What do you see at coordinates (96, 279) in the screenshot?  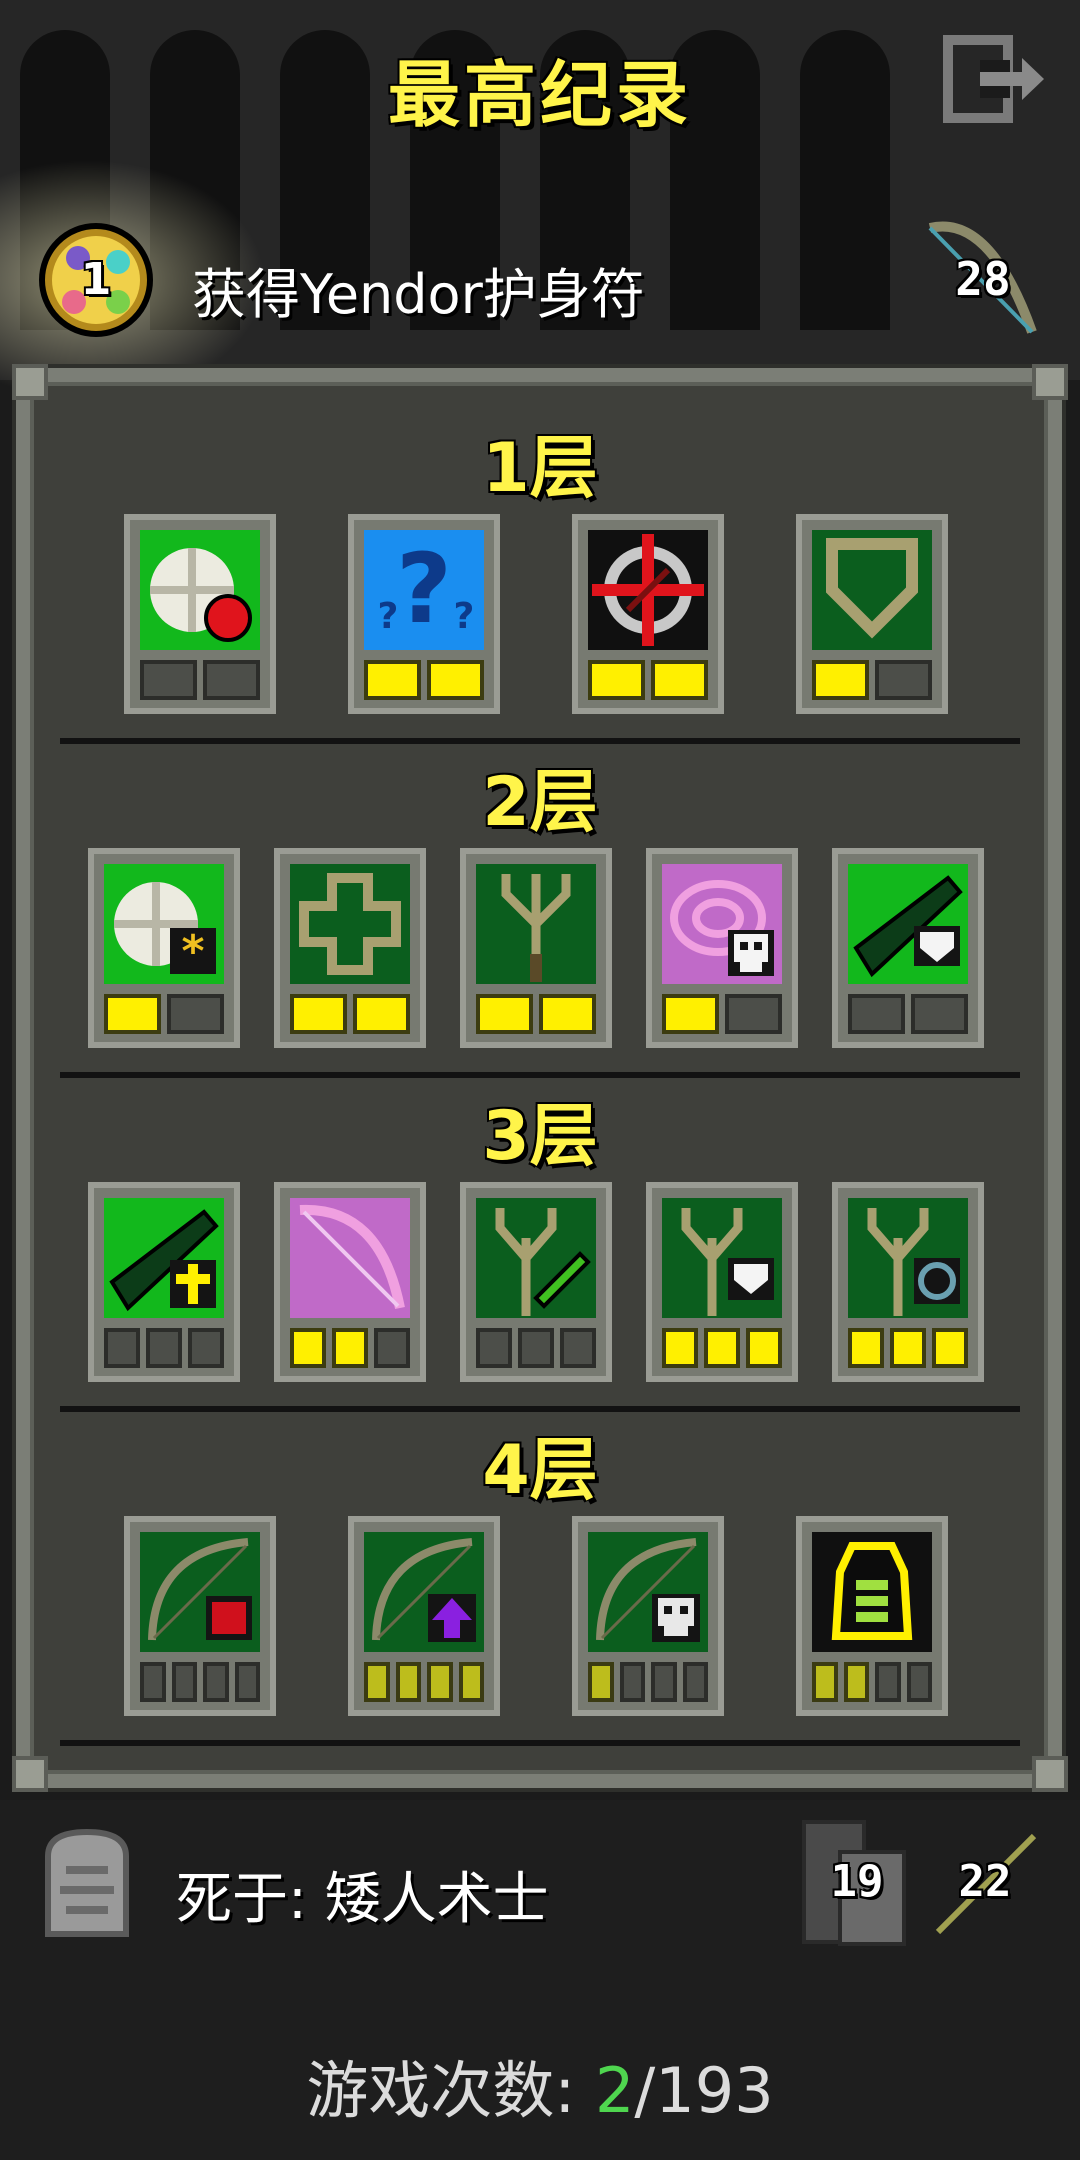 I see `badge-number: 1` at bounding box center [96, 279].